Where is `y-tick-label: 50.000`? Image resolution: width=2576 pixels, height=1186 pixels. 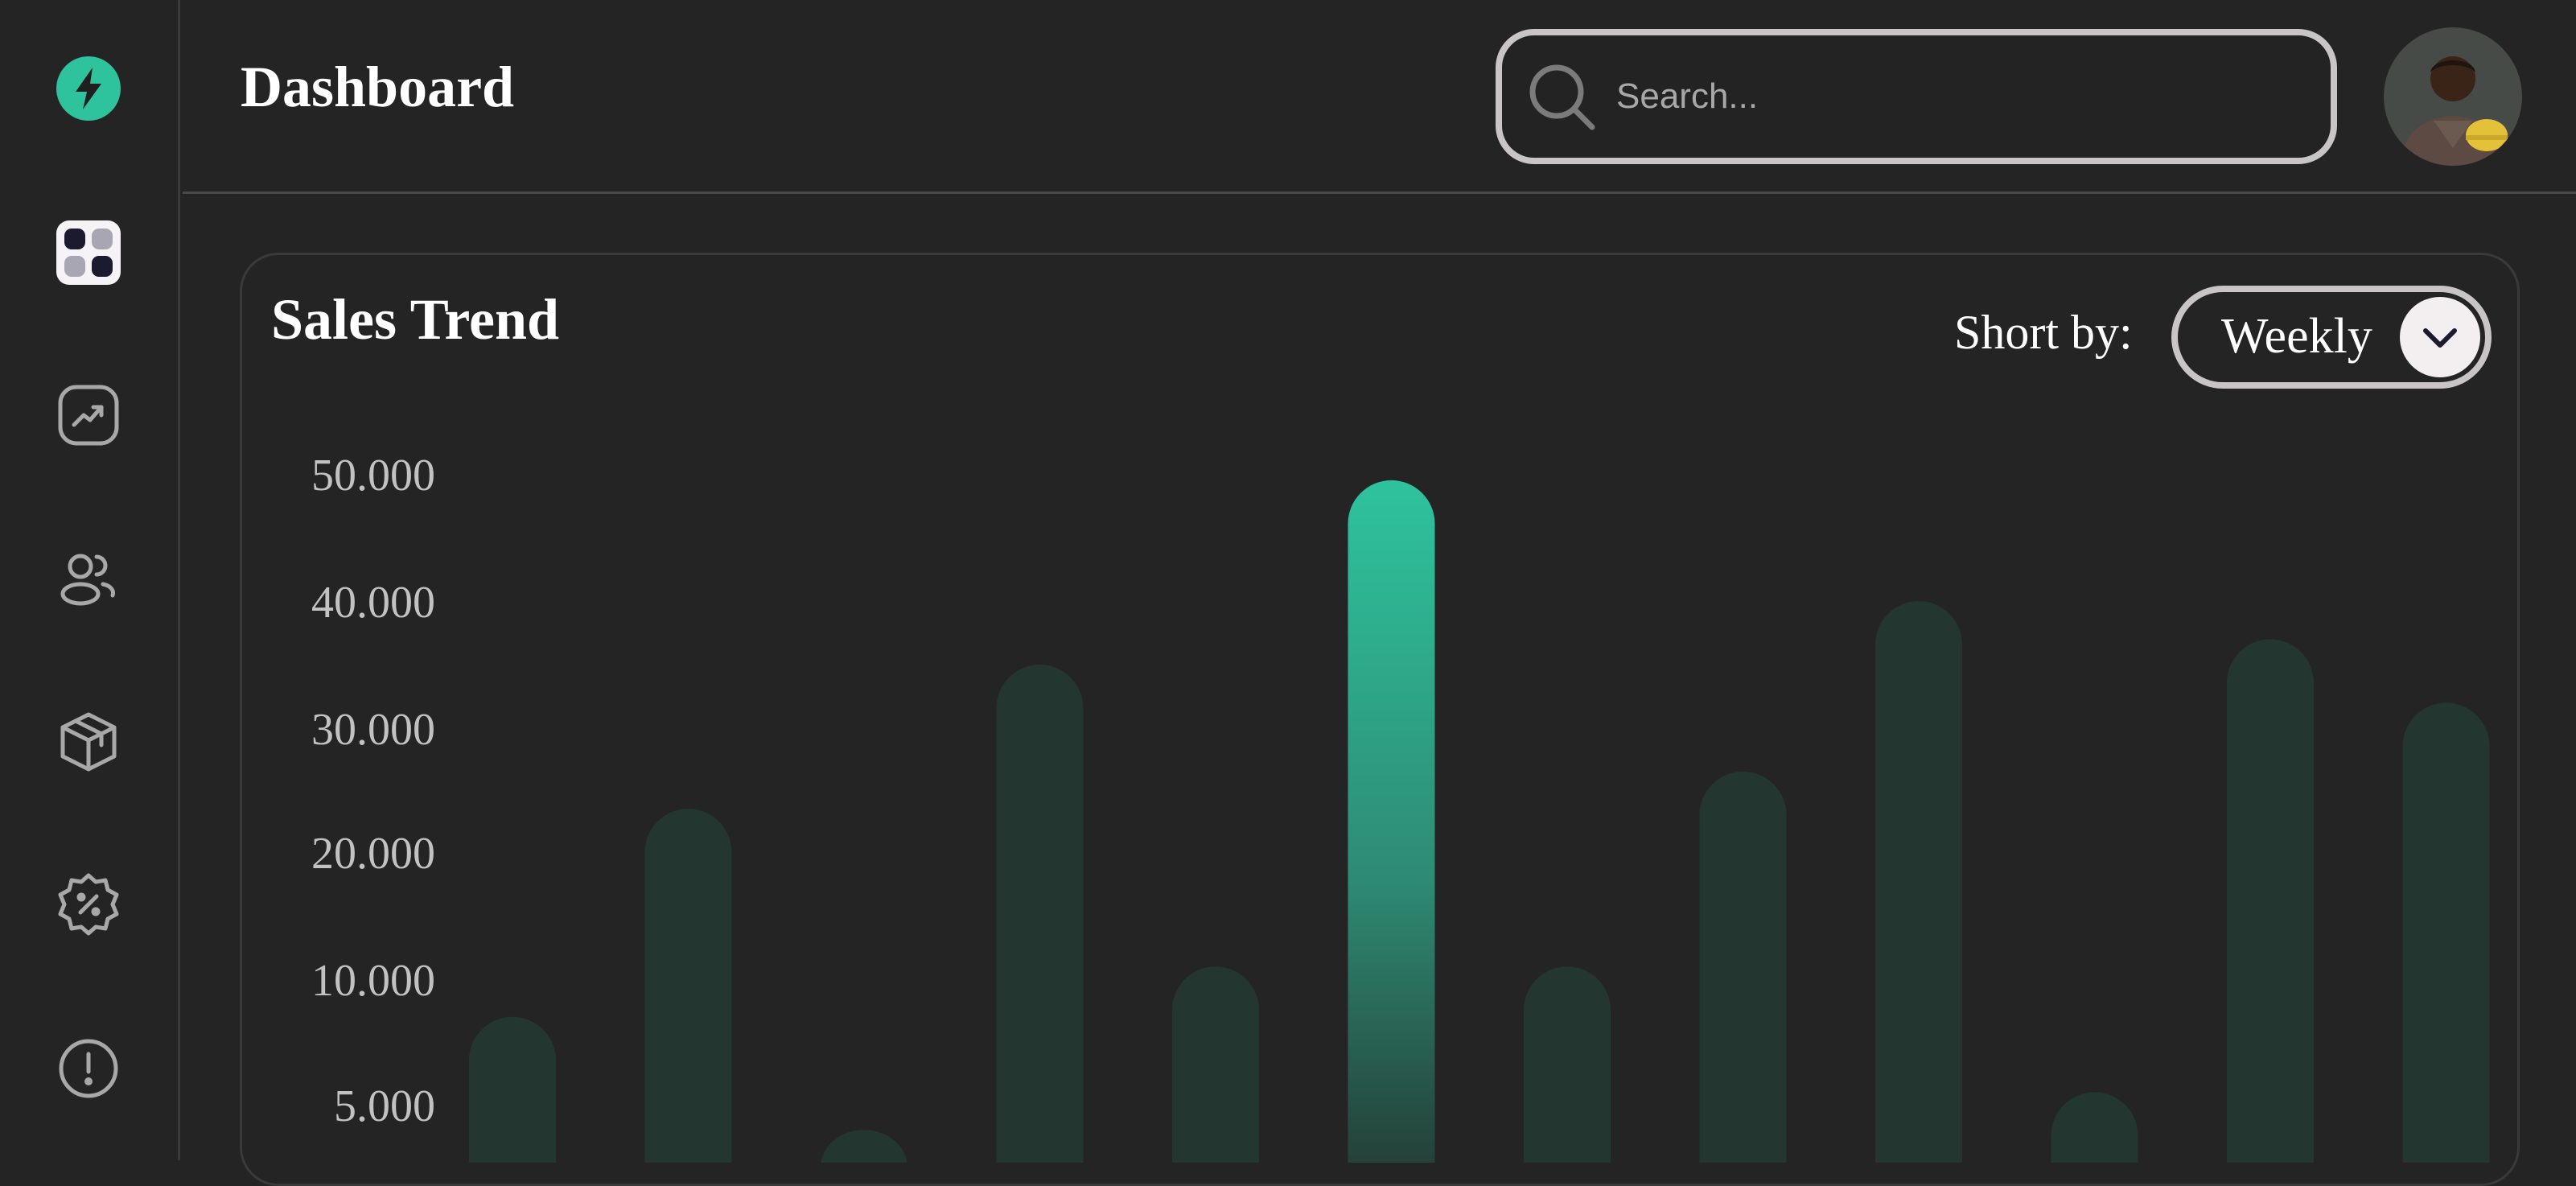
y-tick-label: 50.000 is located at coordinates (373, 475).